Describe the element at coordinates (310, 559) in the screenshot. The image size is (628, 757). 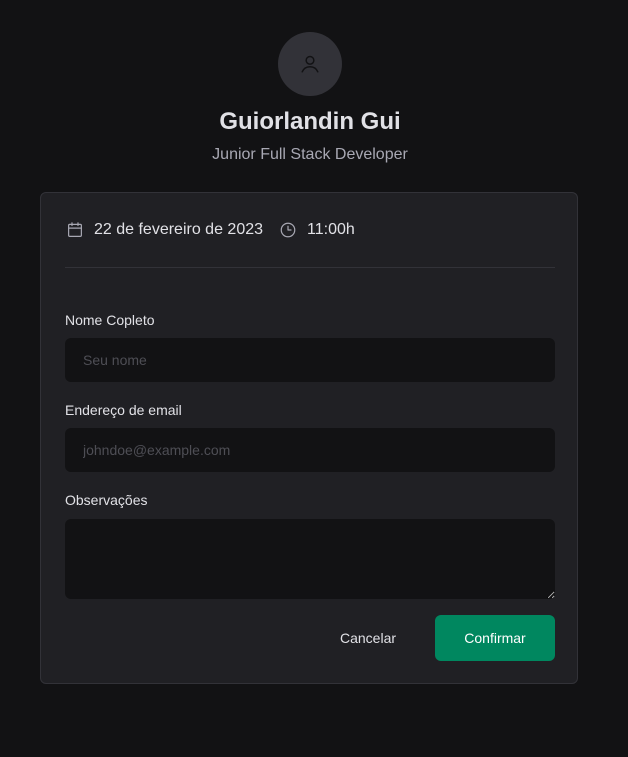
I see `notes-textarea` at that location.